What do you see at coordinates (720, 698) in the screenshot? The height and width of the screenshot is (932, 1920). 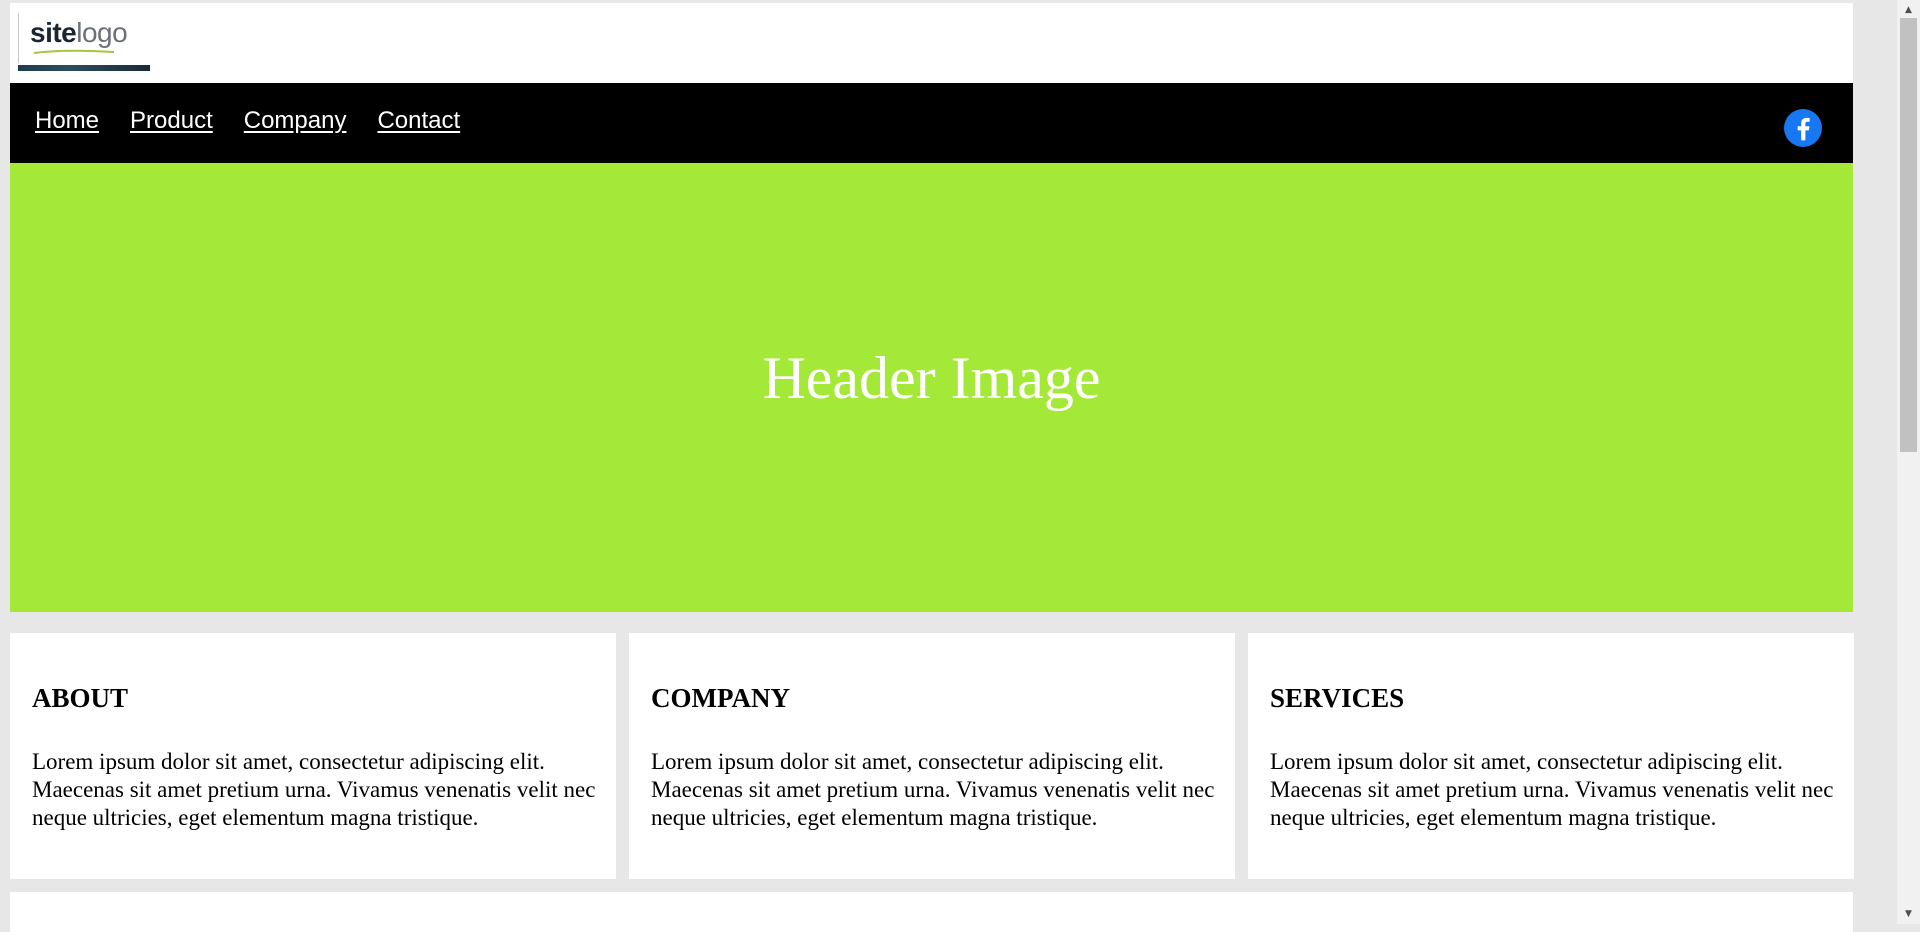 I see `card-title: COMPANY` at bounding box center [720, 698].